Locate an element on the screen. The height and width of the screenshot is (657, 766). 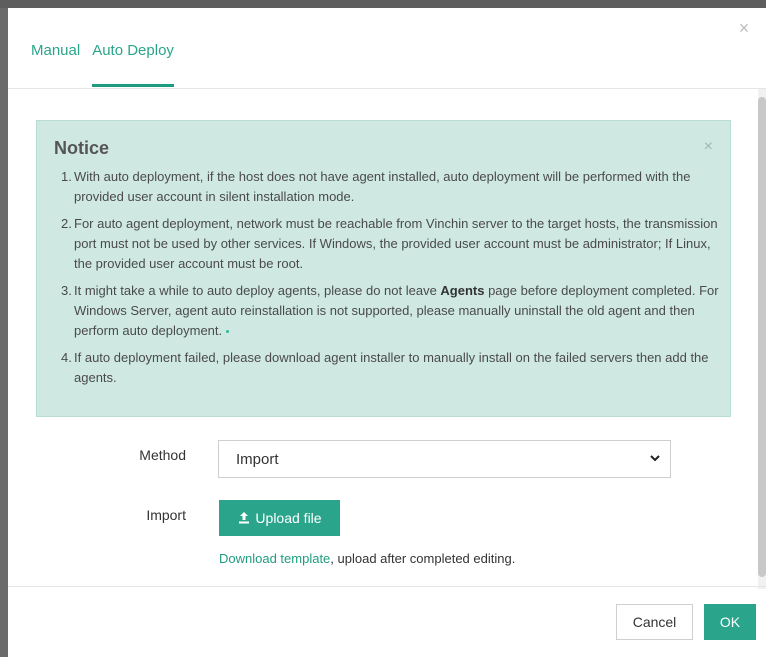
ok-button: OK is located at coordinates (730, 622).